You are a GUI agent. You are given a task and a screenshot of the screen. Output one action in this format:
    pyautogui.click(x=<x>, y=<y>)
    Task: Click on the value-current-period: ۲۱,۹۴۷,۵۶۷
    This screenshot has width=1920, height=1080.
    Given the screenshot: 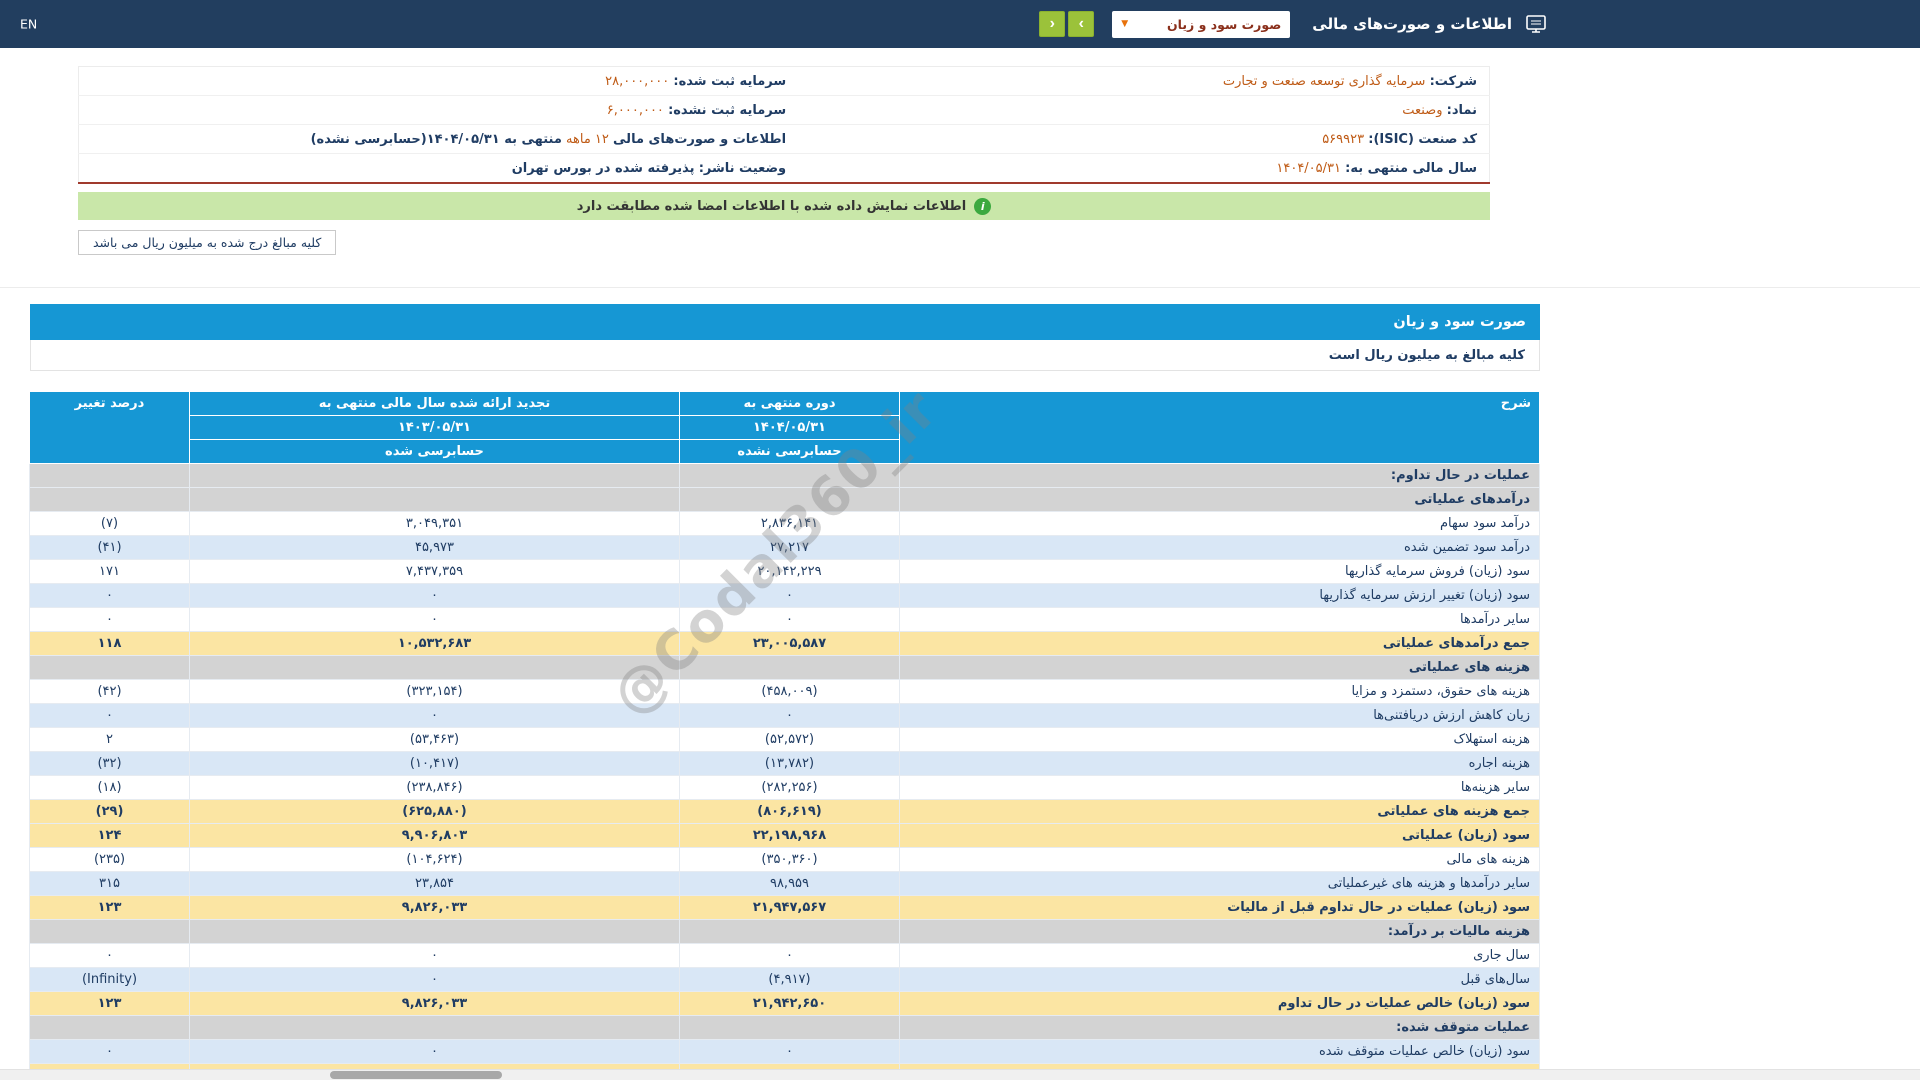 What is the action you would take?
    pyautogui.click(x=789, y=907)
    